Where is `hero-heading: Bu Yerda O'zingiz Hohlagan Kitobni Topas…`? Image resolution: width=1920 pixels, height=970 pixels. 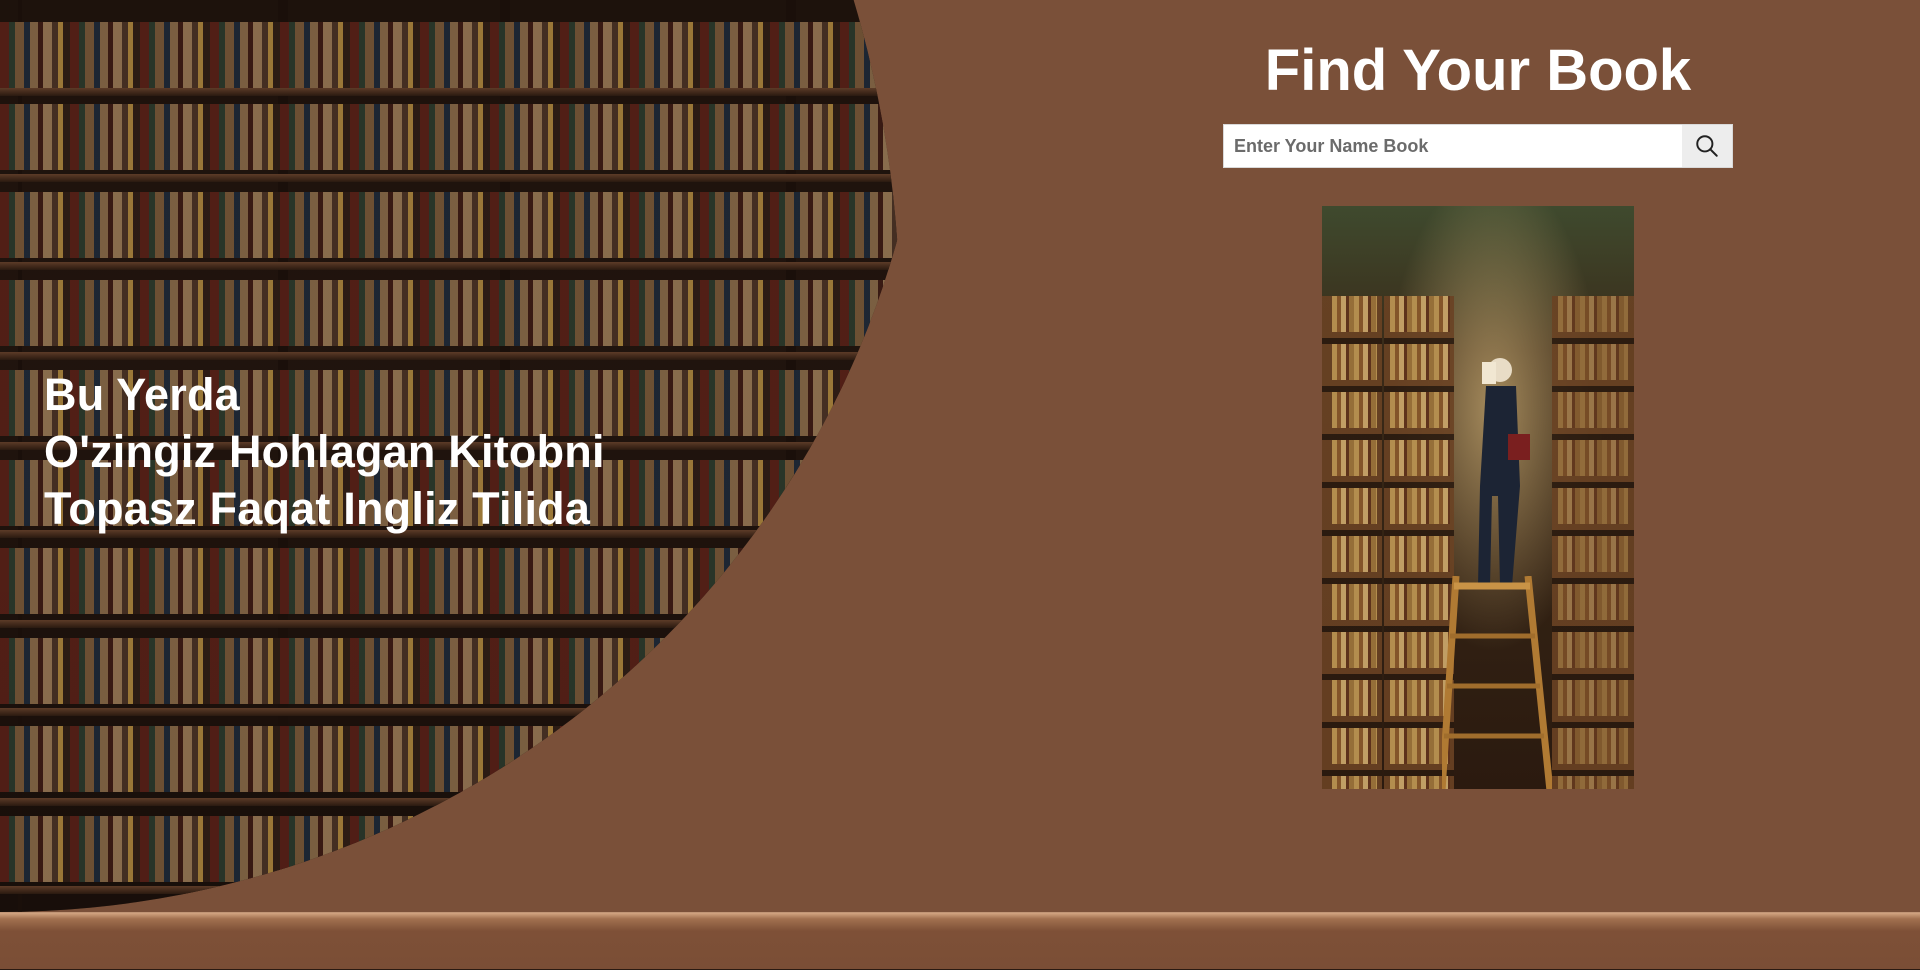 hero-heading: Bu Yerda O'zingiz Hohlagan Kitobni Topas… is located at coordinates (324, 451).